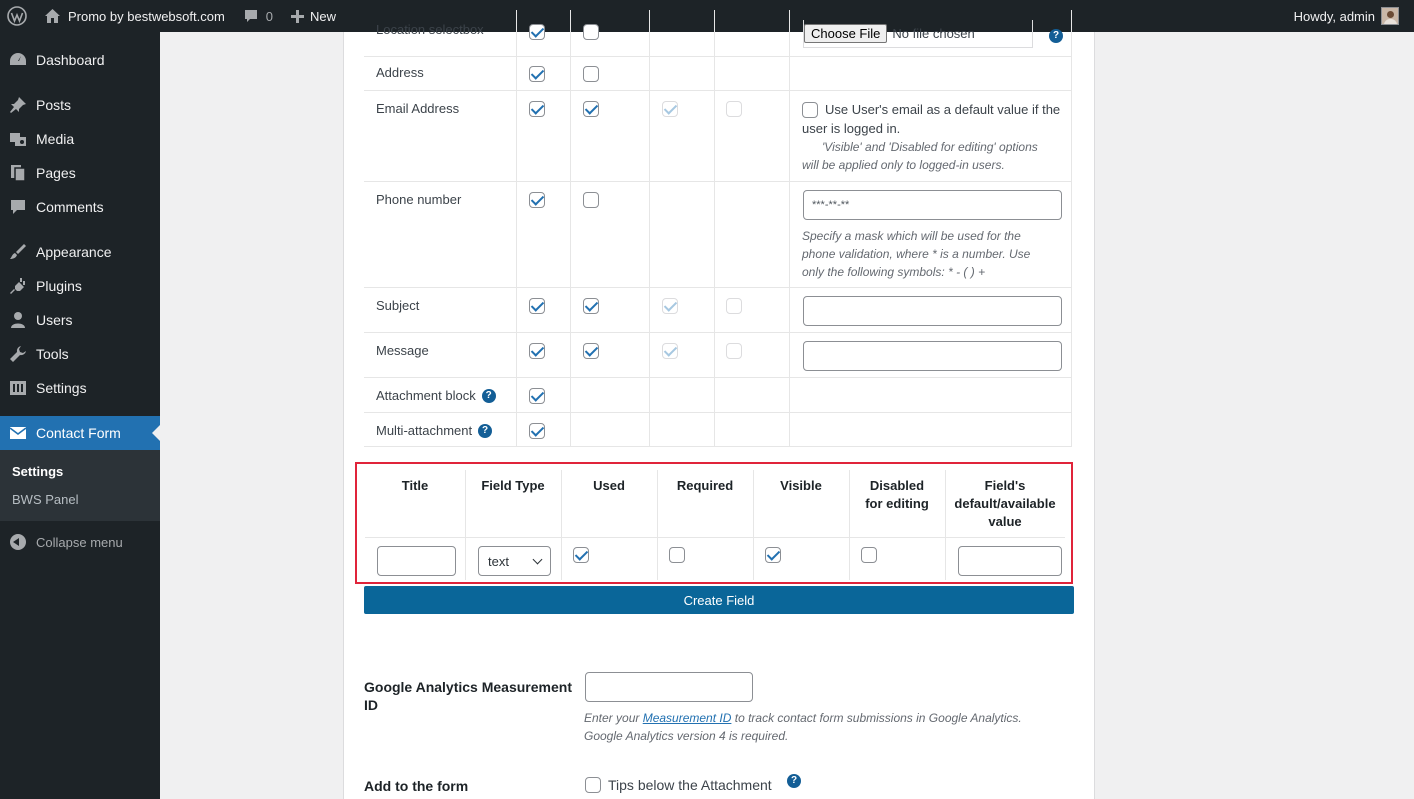 The width and height of the screenshot is (1414, 799). I want to click on sidebar-item-comments: Comments, so click(80, 207).